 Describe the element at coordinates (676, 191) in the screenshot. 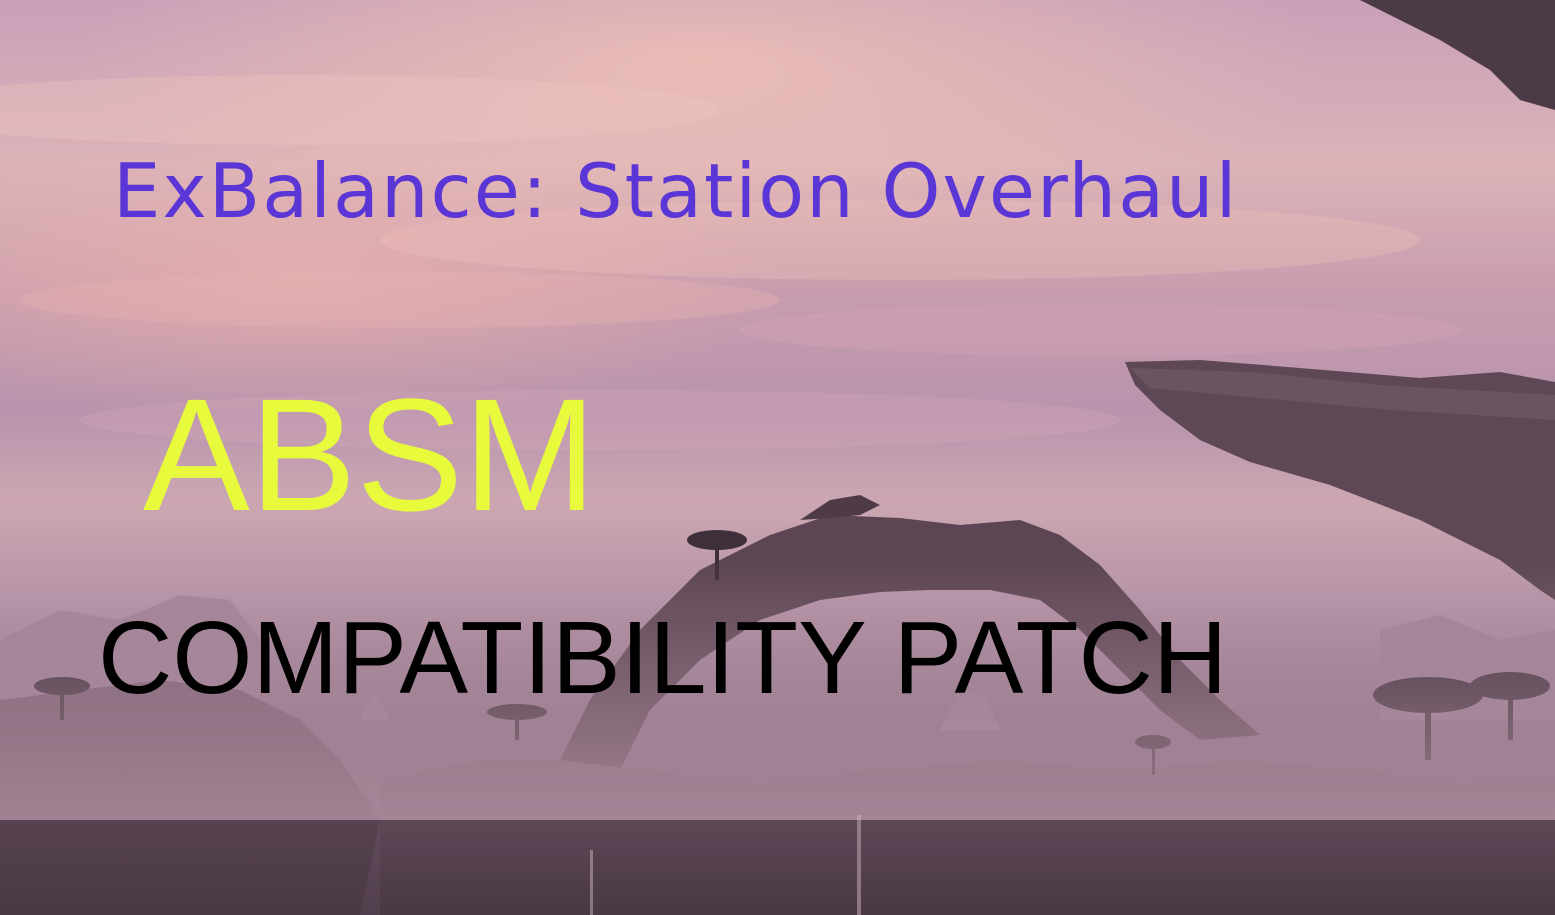

I see `banner-title: ExBalance: Station Overhaul` at that location.